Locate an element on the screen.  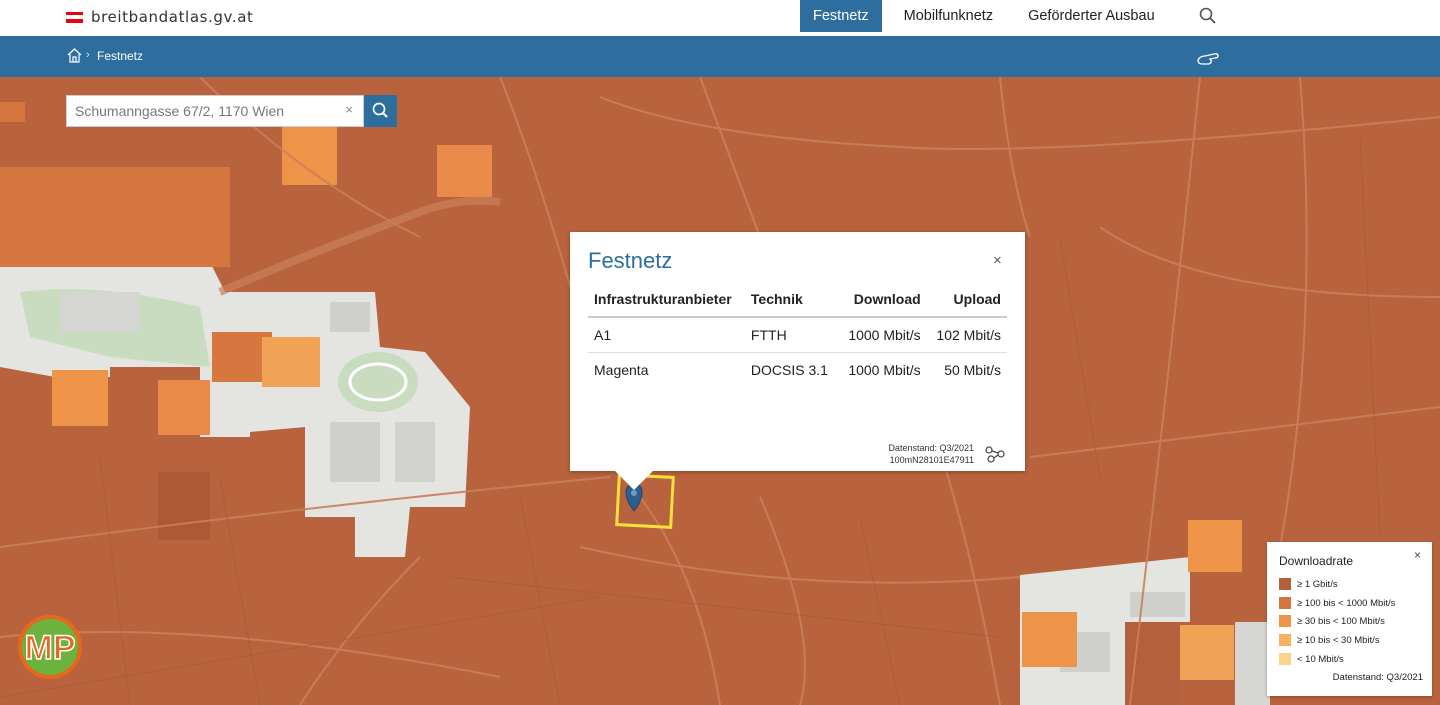
table-row: Magenta DOCSIS 3.1 1000 Mbit/s 50 Mbit/s is located at coordinates (797, 369).